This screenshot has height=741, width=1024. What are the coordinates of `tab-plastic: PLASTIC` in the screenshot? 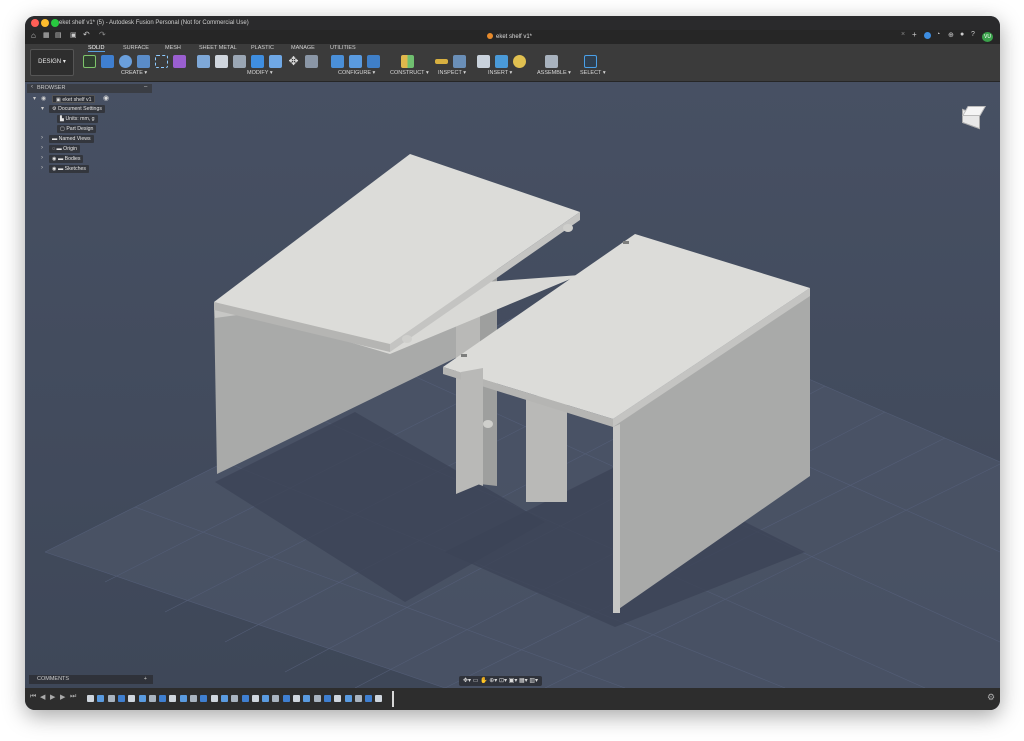 It's located at (262, 48).